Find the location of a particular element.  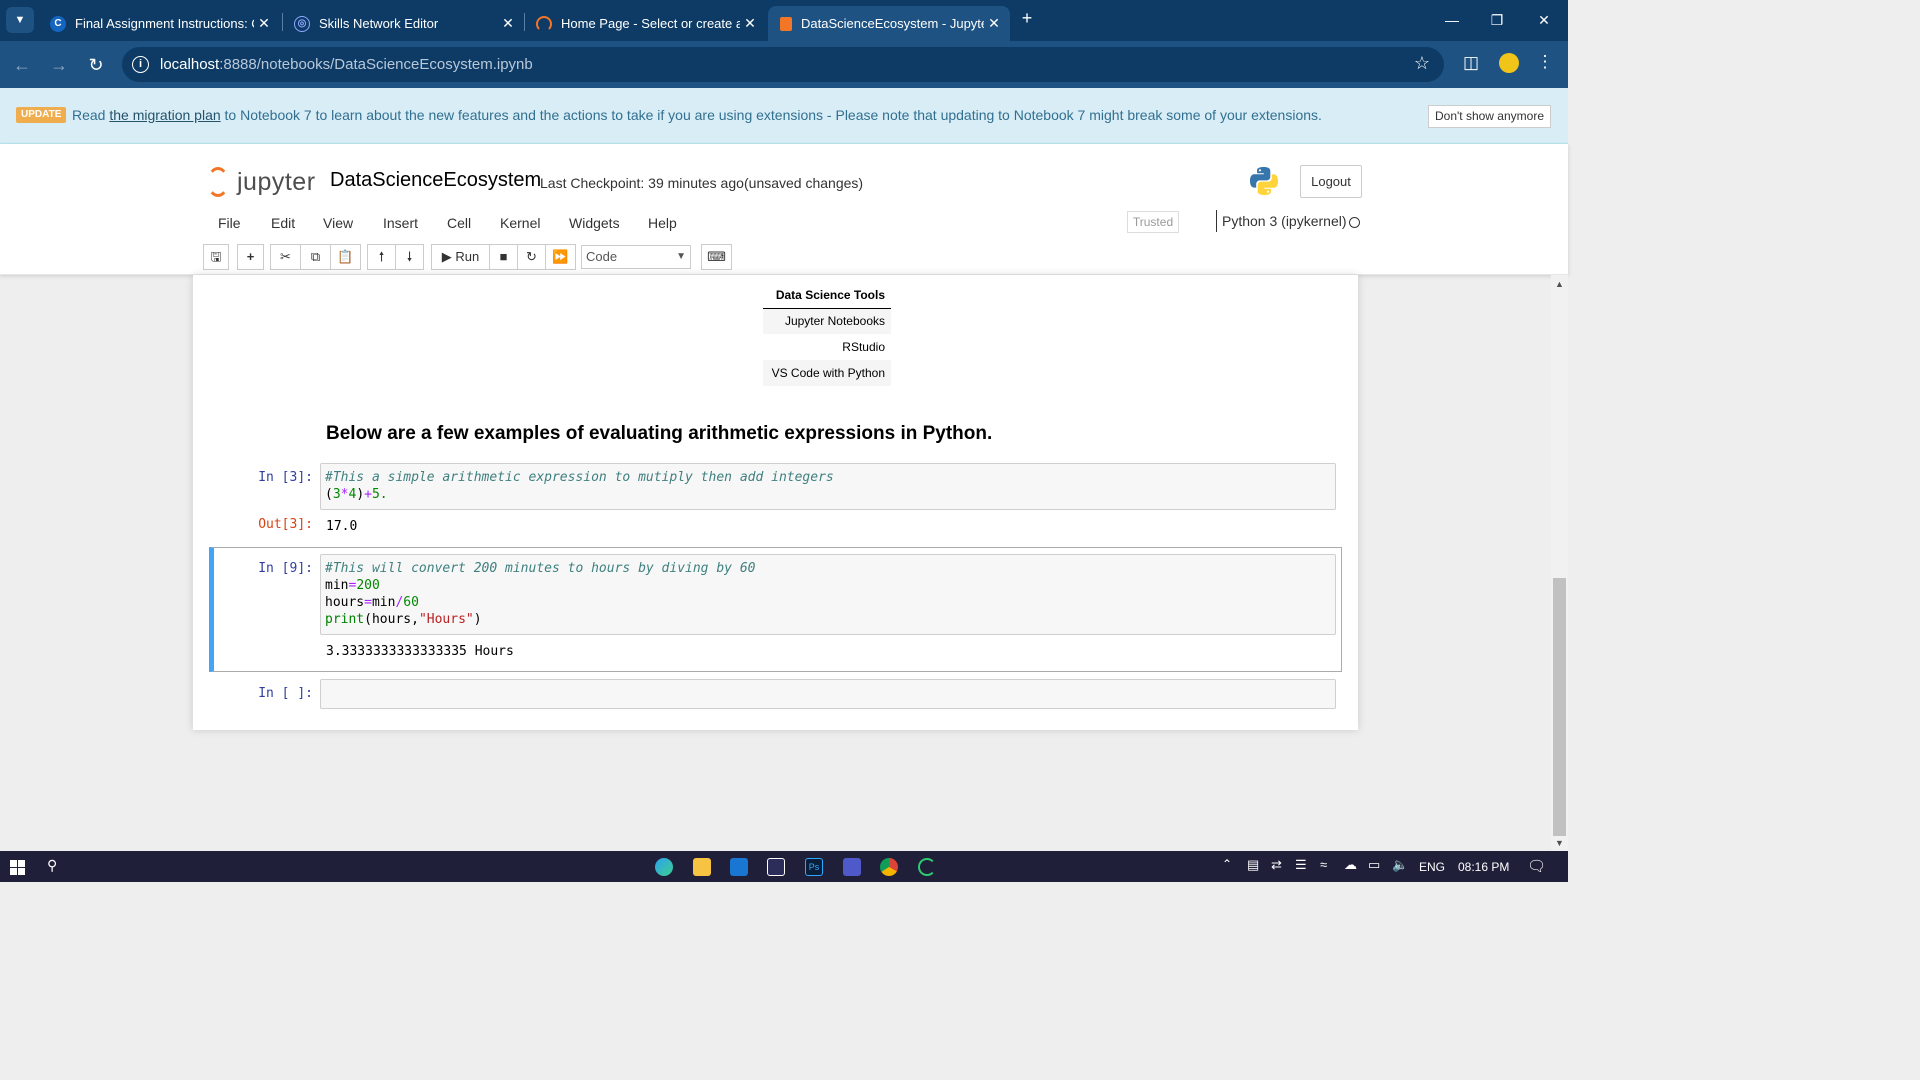

network-icon: ☁ is located at coordinates (1350, 865).